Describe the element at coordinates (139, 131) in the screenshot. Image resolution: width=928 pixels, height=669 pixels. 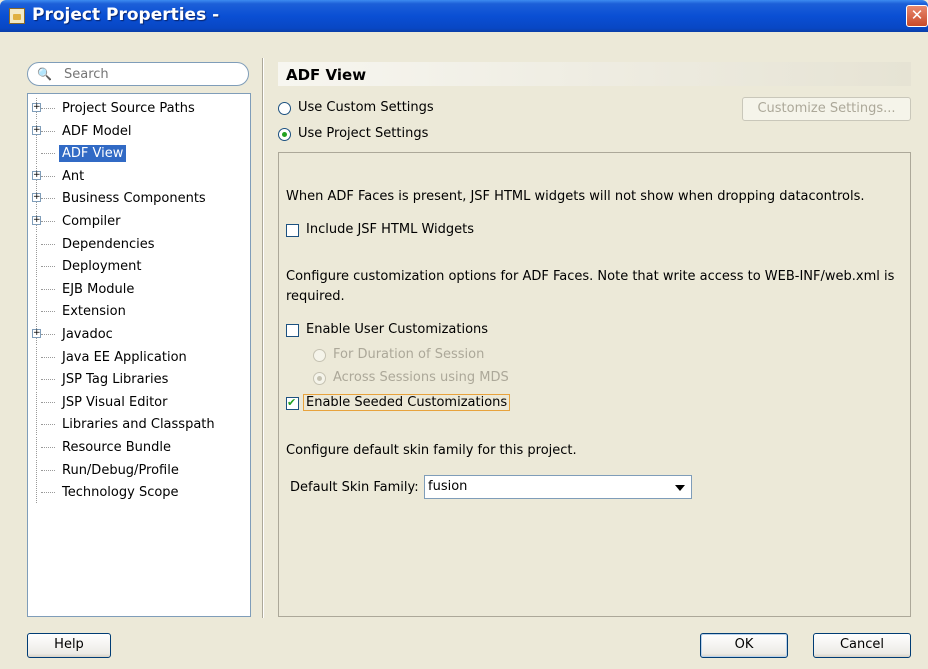
I see `tree-item: + ADF Model` at that location.